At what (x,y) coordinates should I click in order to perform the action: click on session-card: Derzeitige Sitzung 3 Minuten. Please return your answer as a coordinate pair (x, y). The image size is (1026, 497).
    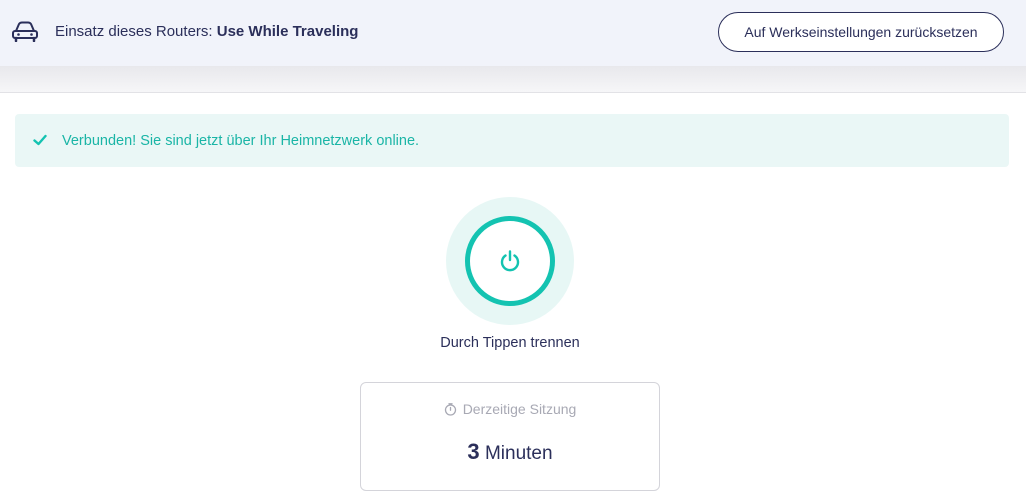
    Looking at the image, I should click on (510, 436).